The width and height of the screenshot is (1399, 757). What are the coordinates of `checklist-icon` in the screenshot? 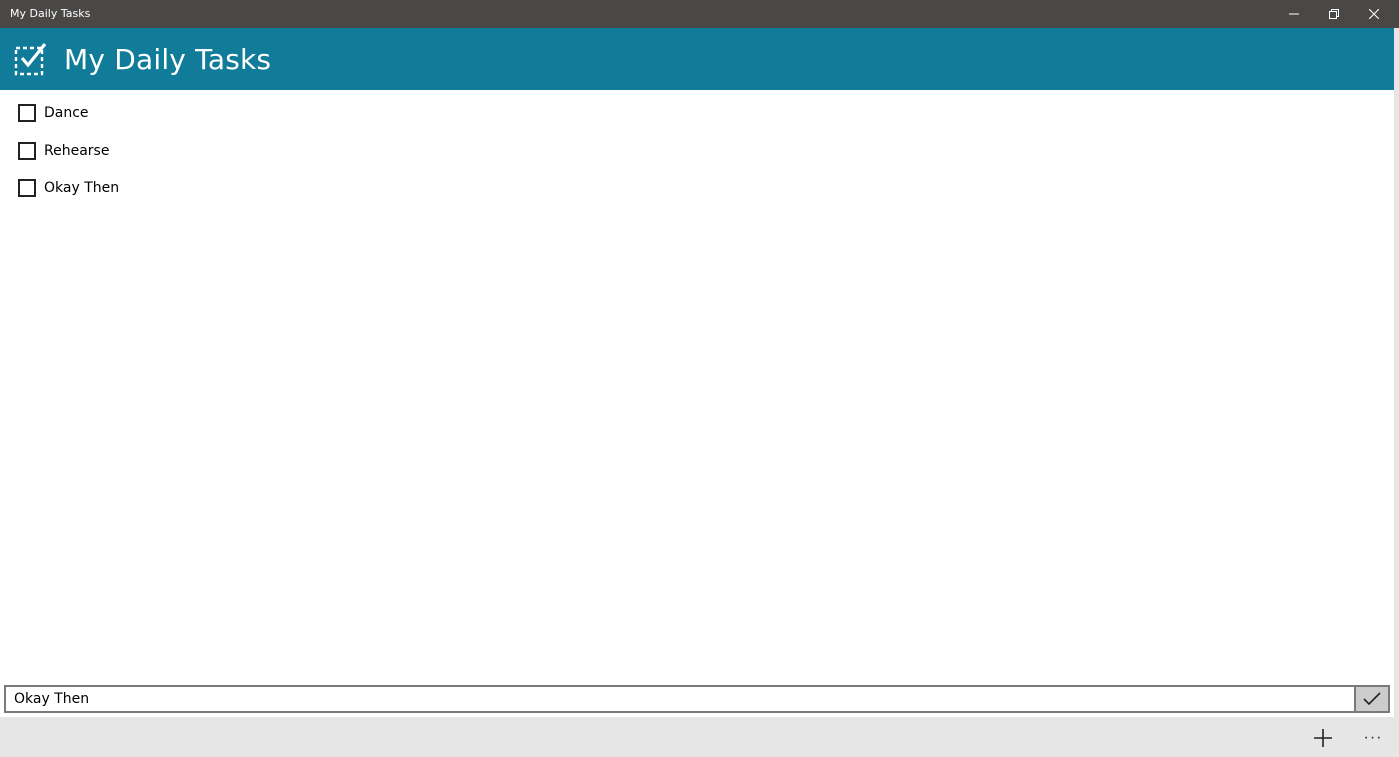 It's located at (30, 59).